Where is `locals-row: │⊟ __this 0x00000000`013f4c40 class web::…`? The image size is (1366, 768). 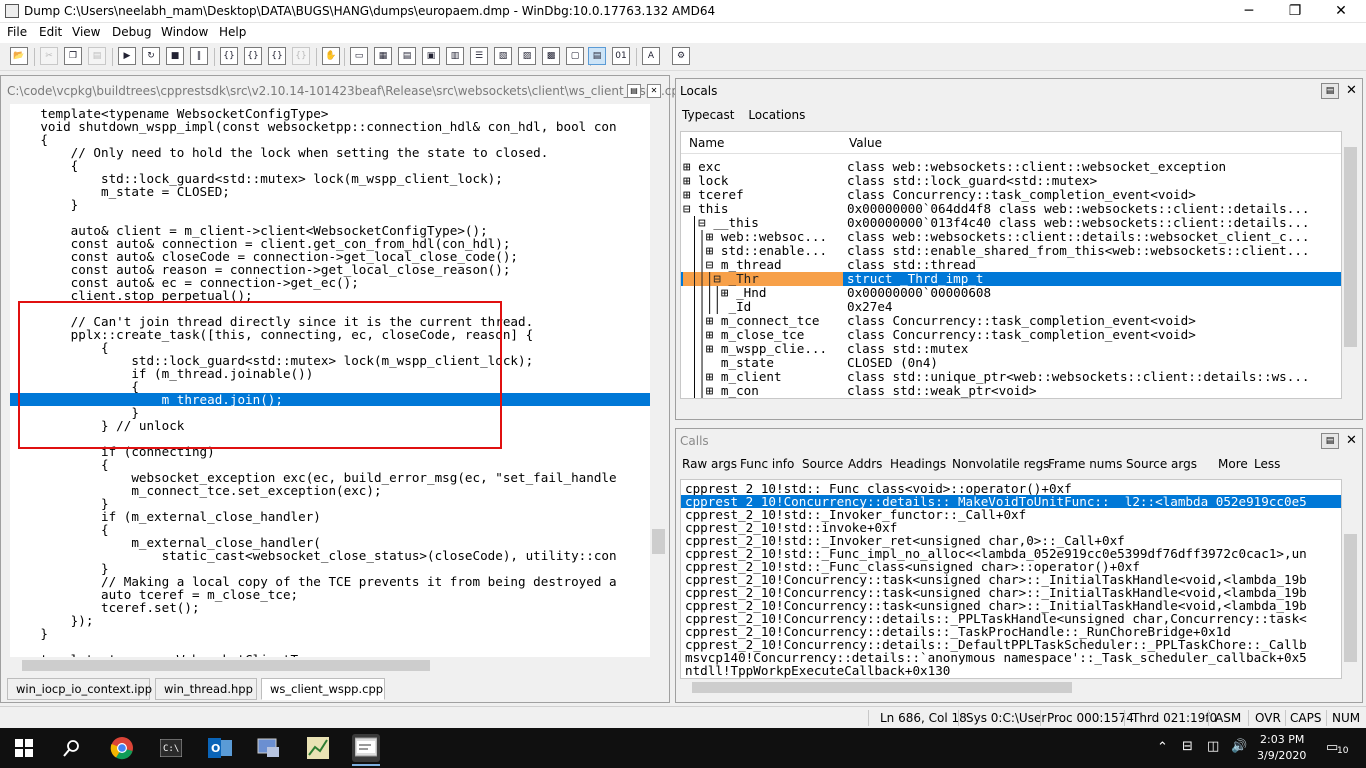
locals-row: │⊟ __this 0x00000000`013f4c40 class web::… is located at coordinates (1011, 223).